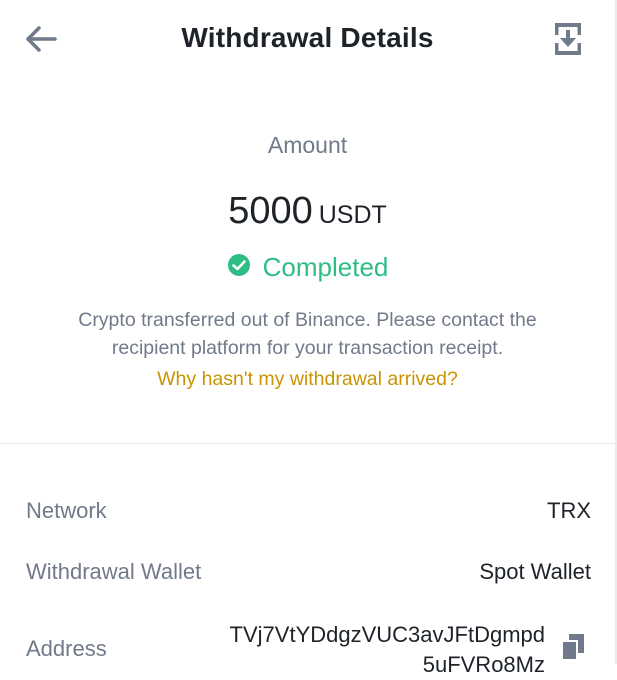 The width and height of the screenshot is (617, 680). What do you see at coordinates (307, 379) in the screenshot?
I see `why-not-arrived-link: Why hasn't my withdrawal arrived?` at bounding box center [307, 379].